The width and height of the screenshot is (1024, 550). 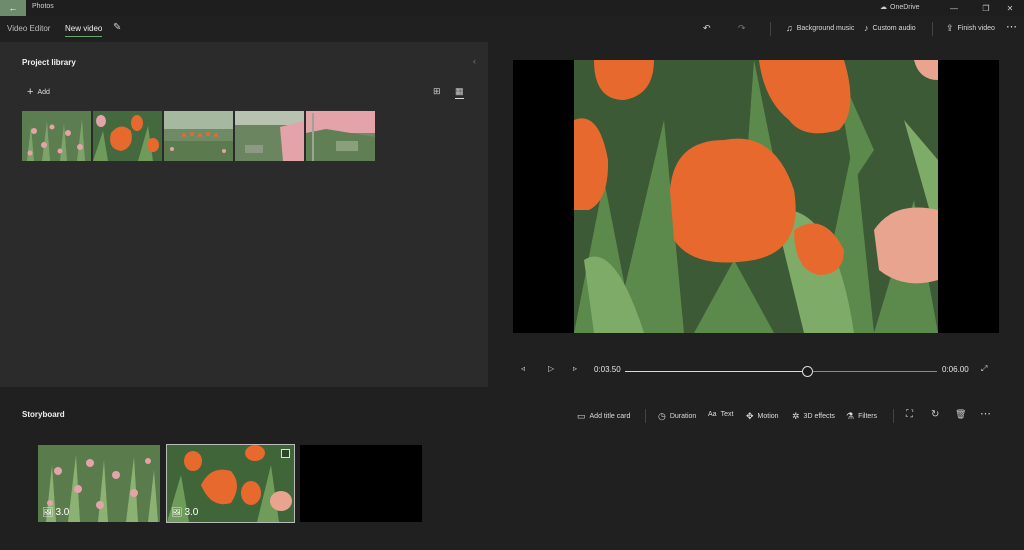 I want to click on storyboard-clip-selected: 🖼 3.0, so click(x=230, y=483).